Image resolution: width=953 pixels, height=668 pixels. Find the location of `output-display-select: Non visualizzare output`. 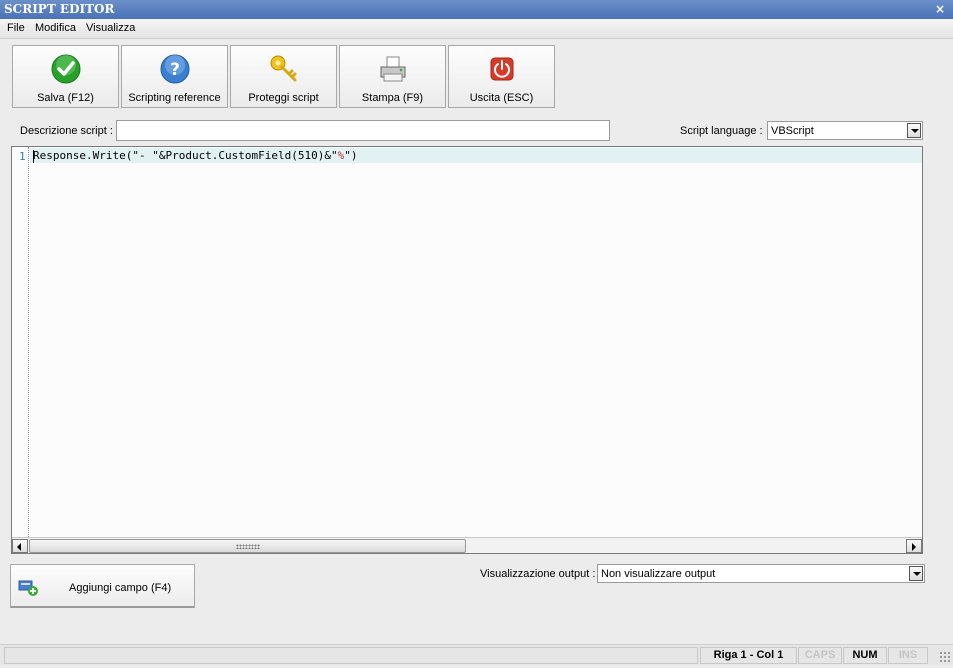

output-display-select: Non visualizzare output is located at coordinates (761, 573).